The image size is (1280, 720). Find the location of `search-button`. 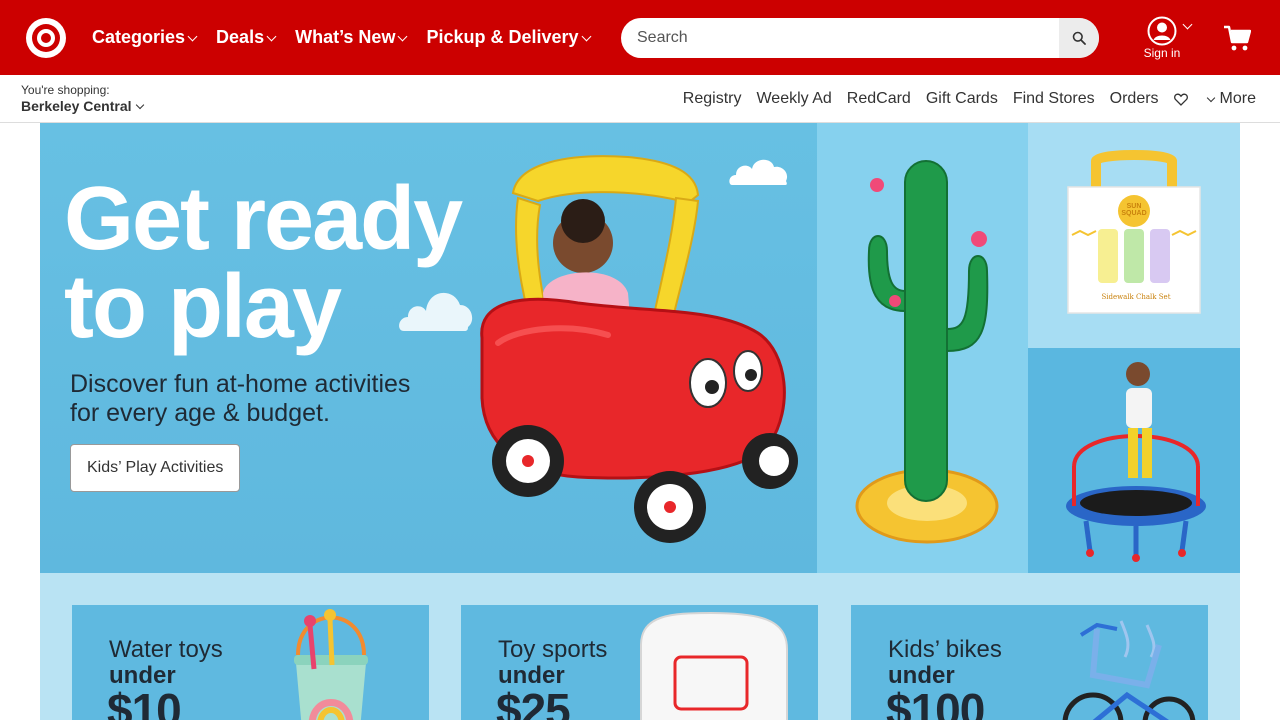

search-button is located at coordinates (1079, 38).